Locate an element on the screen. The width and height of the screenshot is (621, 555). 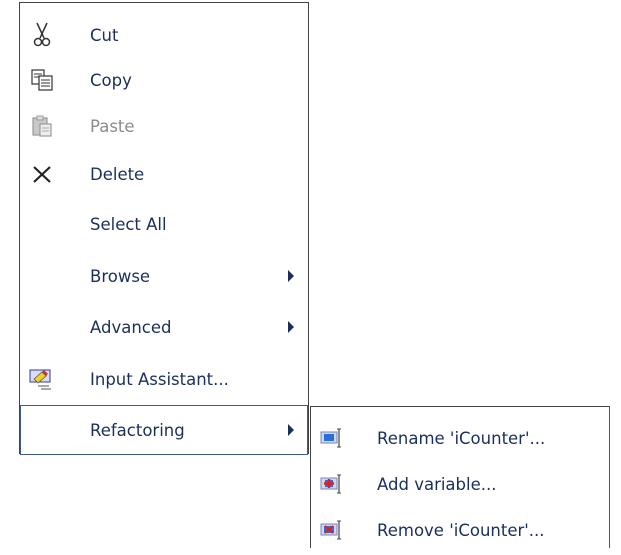
remove-variable-icon is located at coordinates (333, 530).